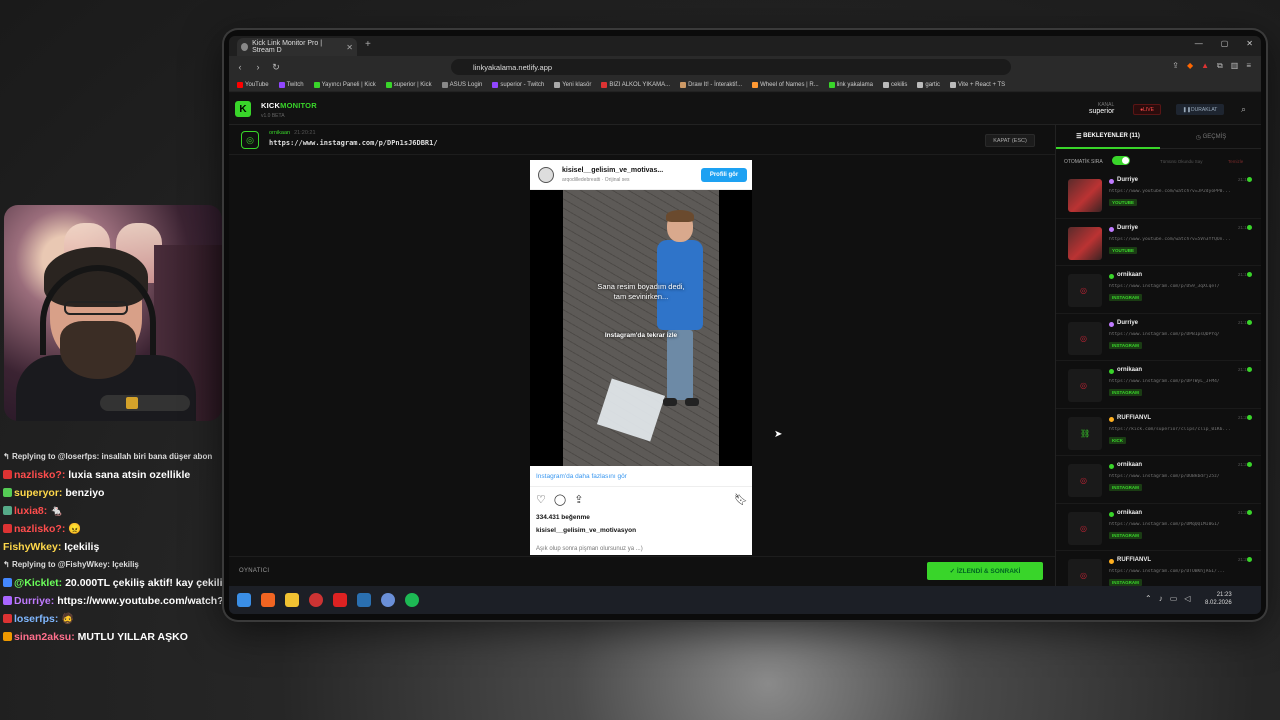 The image size is (1280, 720). Describe the element at coordinates (1174, 598) in the screenshot. I see `network-icon: ▭` at that location.